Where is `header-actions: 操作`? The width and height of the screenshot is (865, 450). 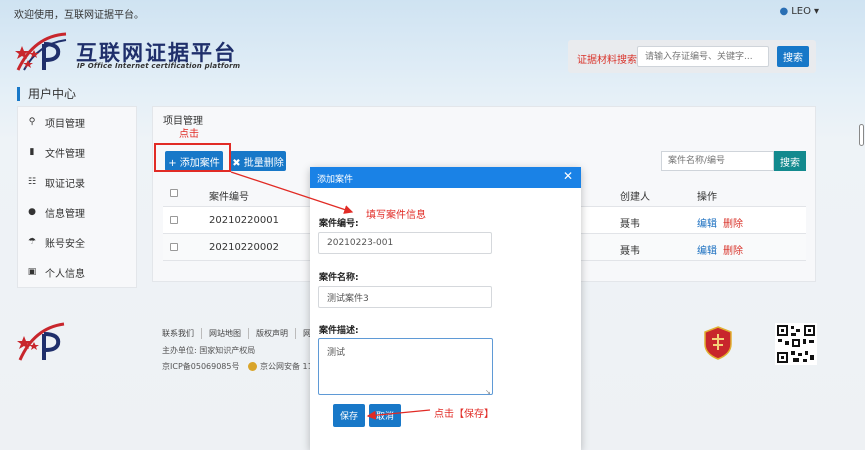
header-actions: 操作 is located at coordinates (707, 197).